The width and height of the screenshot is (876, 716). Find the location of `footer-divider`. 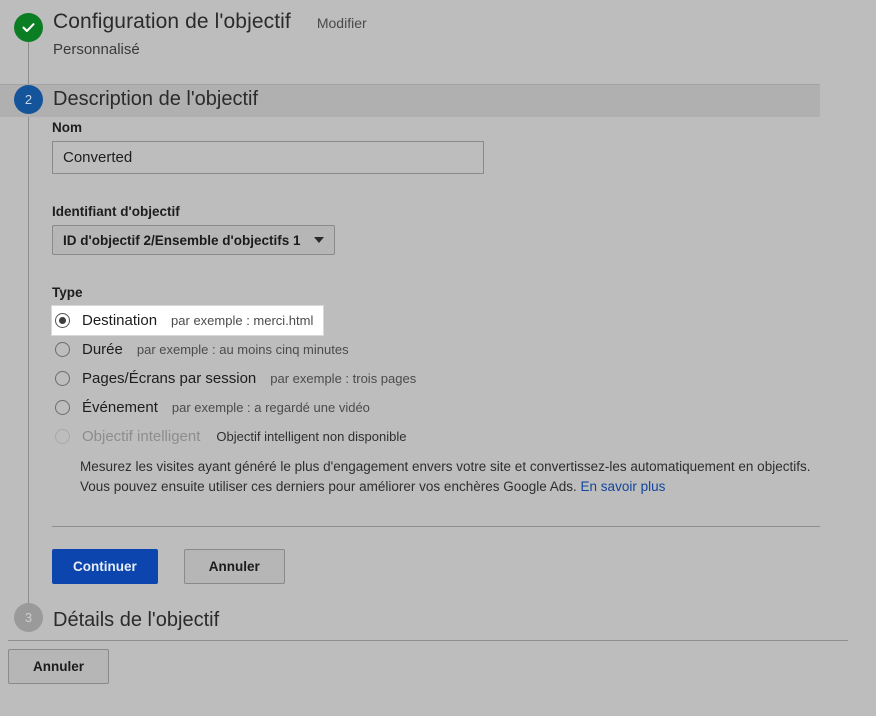

footer-divider is located at coordinates (428, 640).